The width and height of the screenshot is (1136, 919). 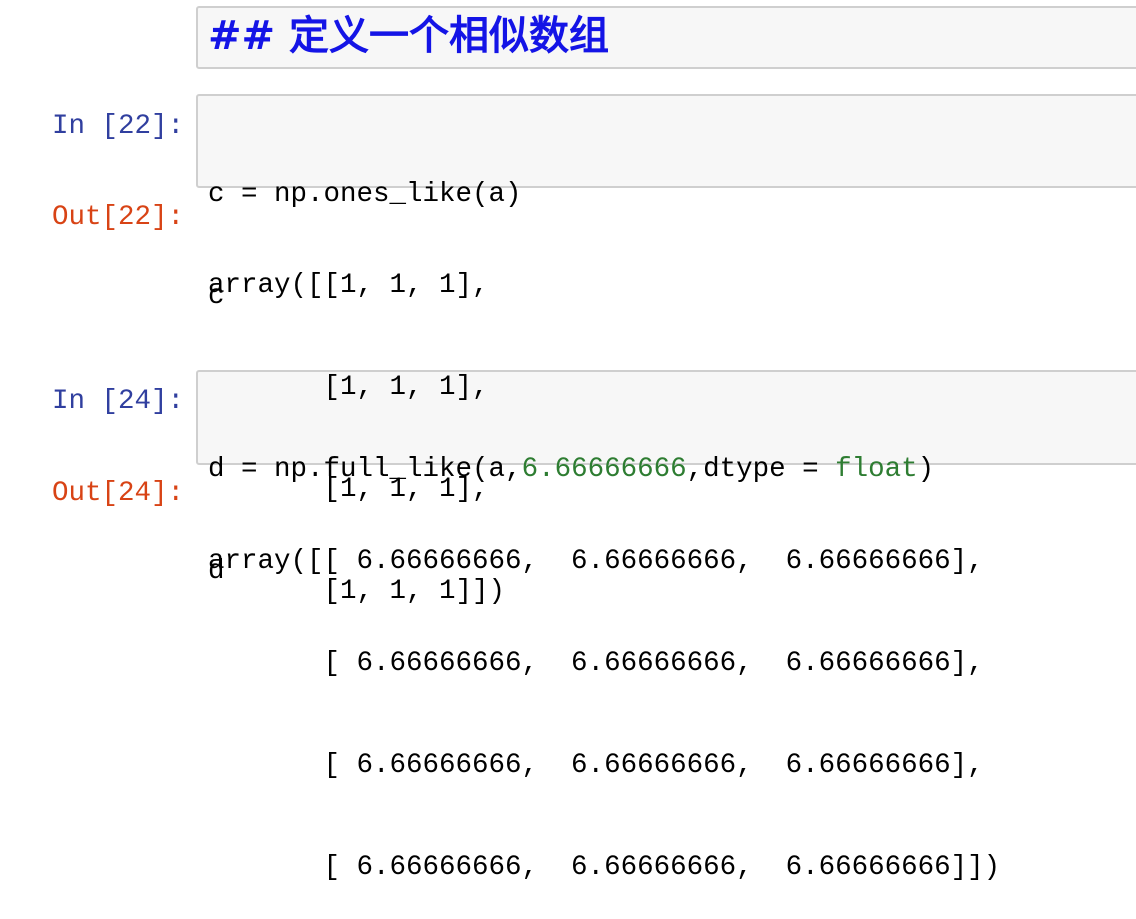 I want to click on input-prompt: In [24]:, so click(x=117, y=401).